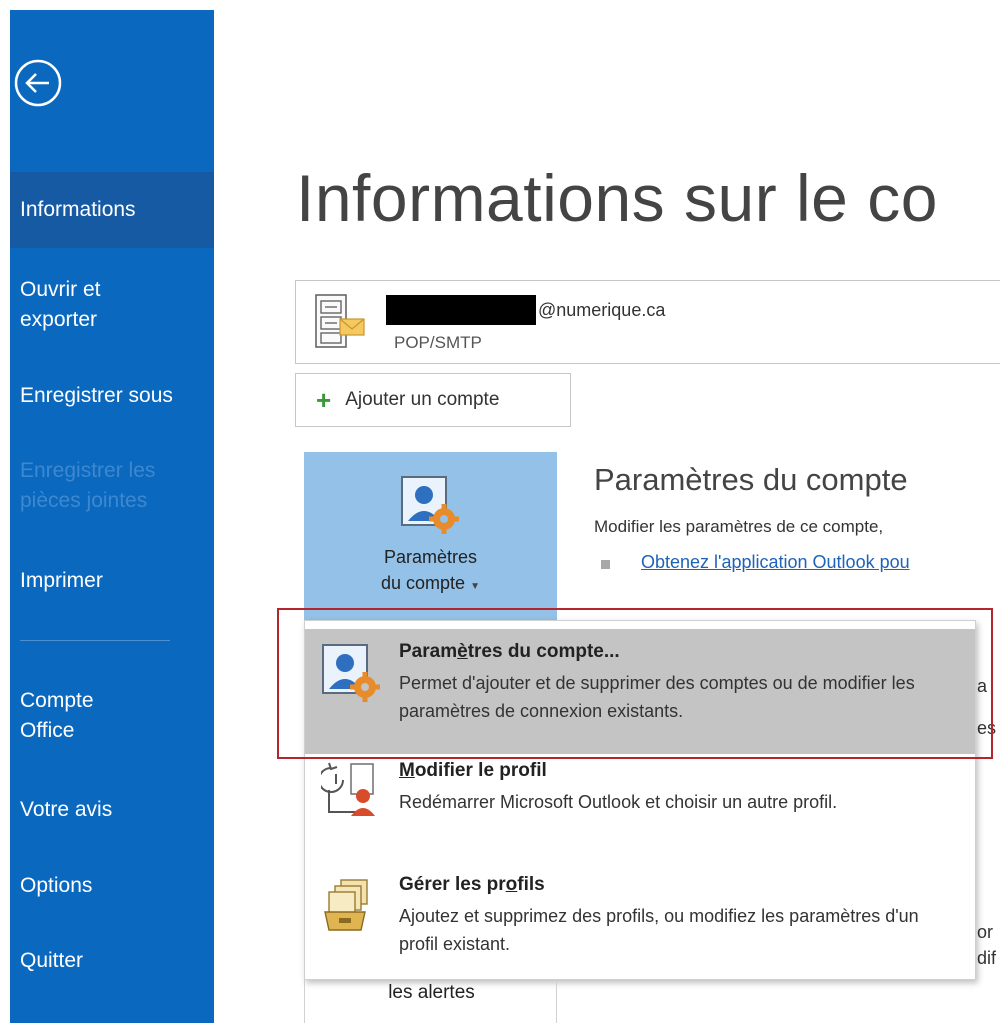  Describe the element at coordinates (617, 198) in the screenshot. I see `page-title: Informations sur le co` at that location.